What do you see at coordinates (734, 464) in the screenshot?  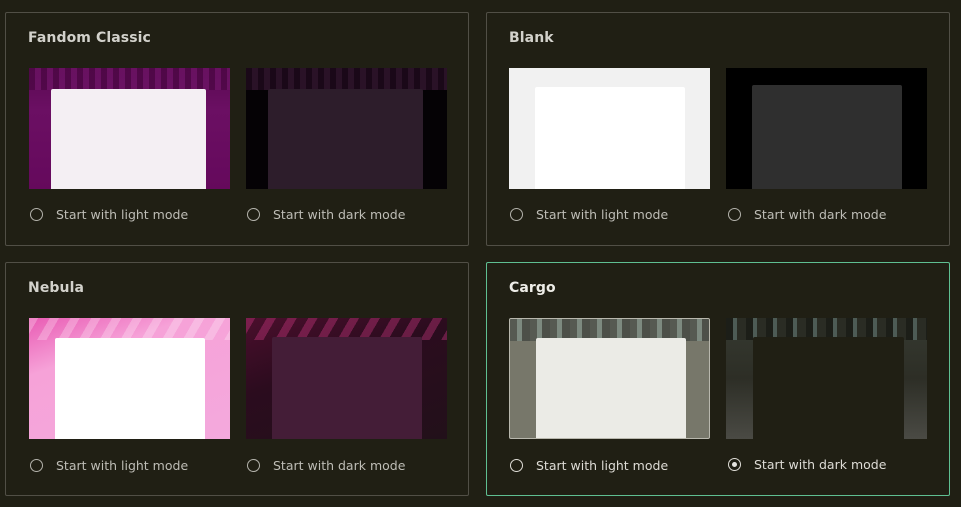 I see `radio-button-selected` at bounding box center [734, 464].